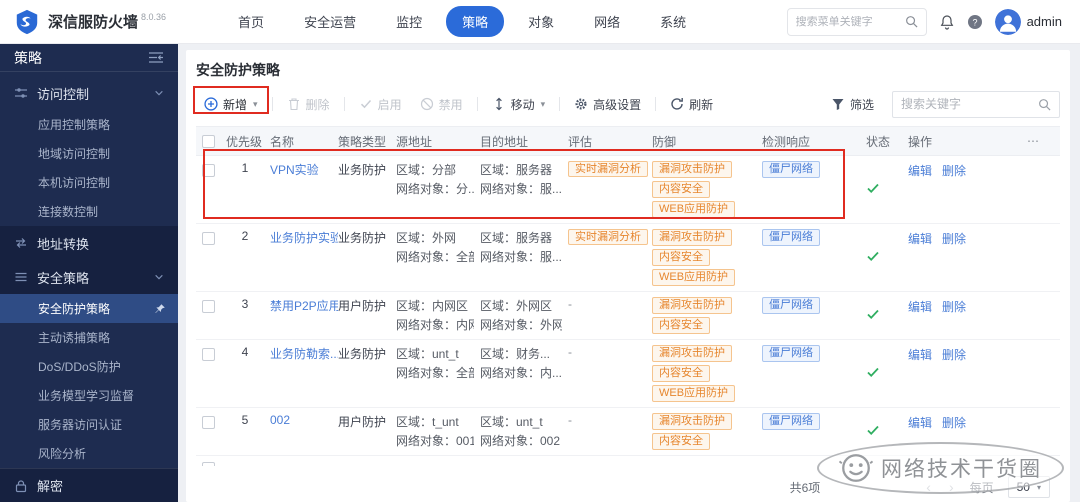 Image resolution: width=1080 pixels, height=502 pixels. Describe the element at coordinates (21, 277) in the screenshot. I see `security-policy-icon` at that location.